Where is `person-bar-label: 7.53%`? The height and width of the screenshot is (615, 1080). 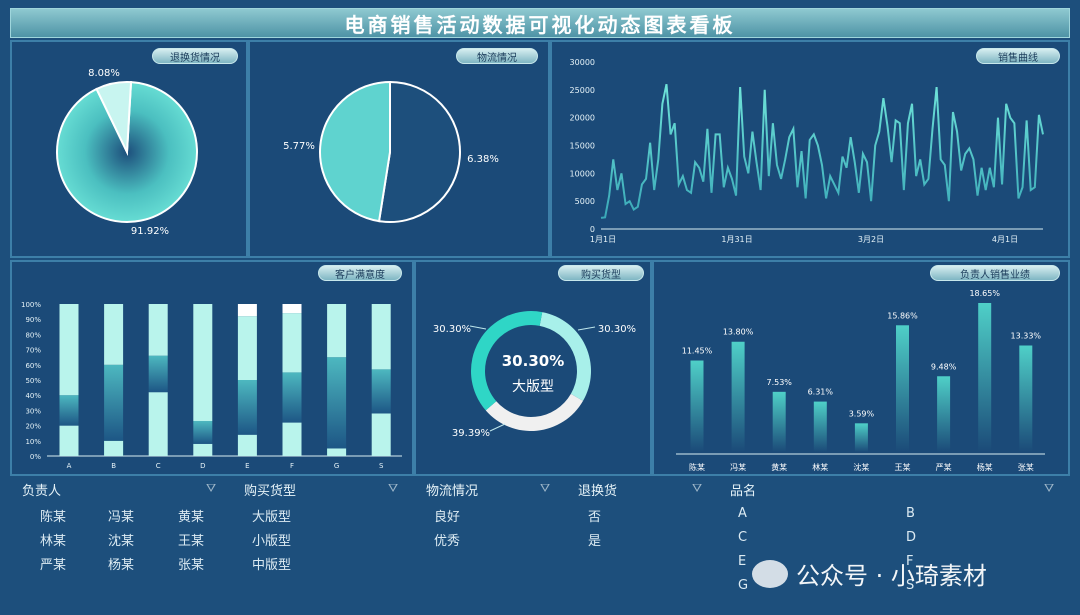 person-bar-label: 7.53% is located at coordinates (779, 382).